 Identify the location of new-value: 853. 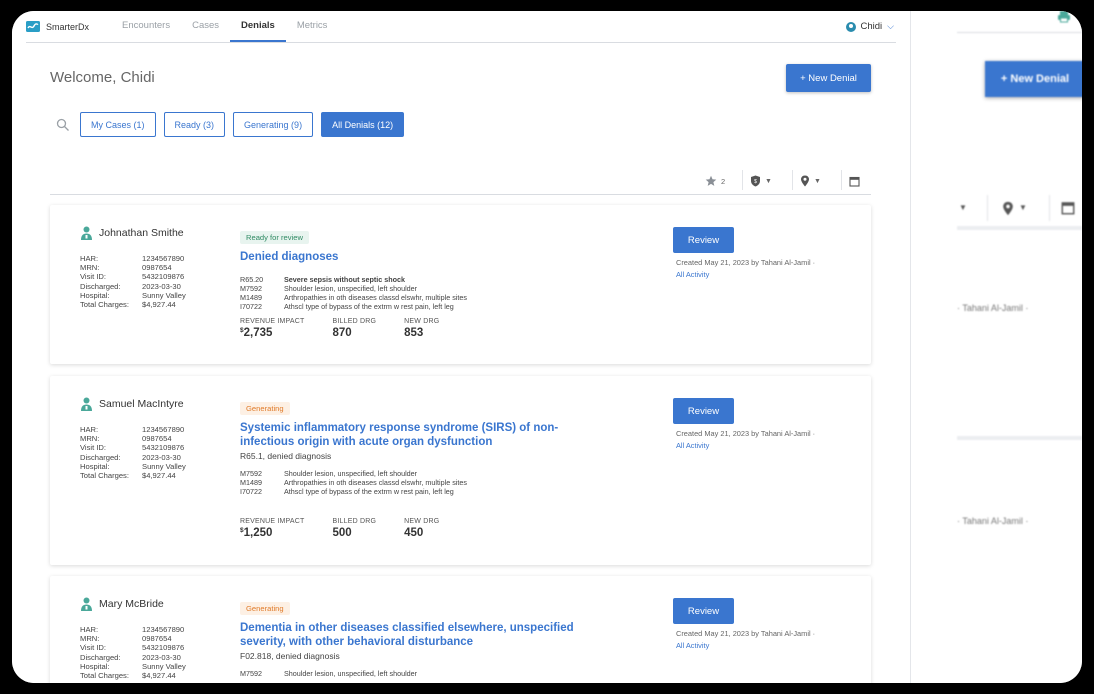
(414, 333).